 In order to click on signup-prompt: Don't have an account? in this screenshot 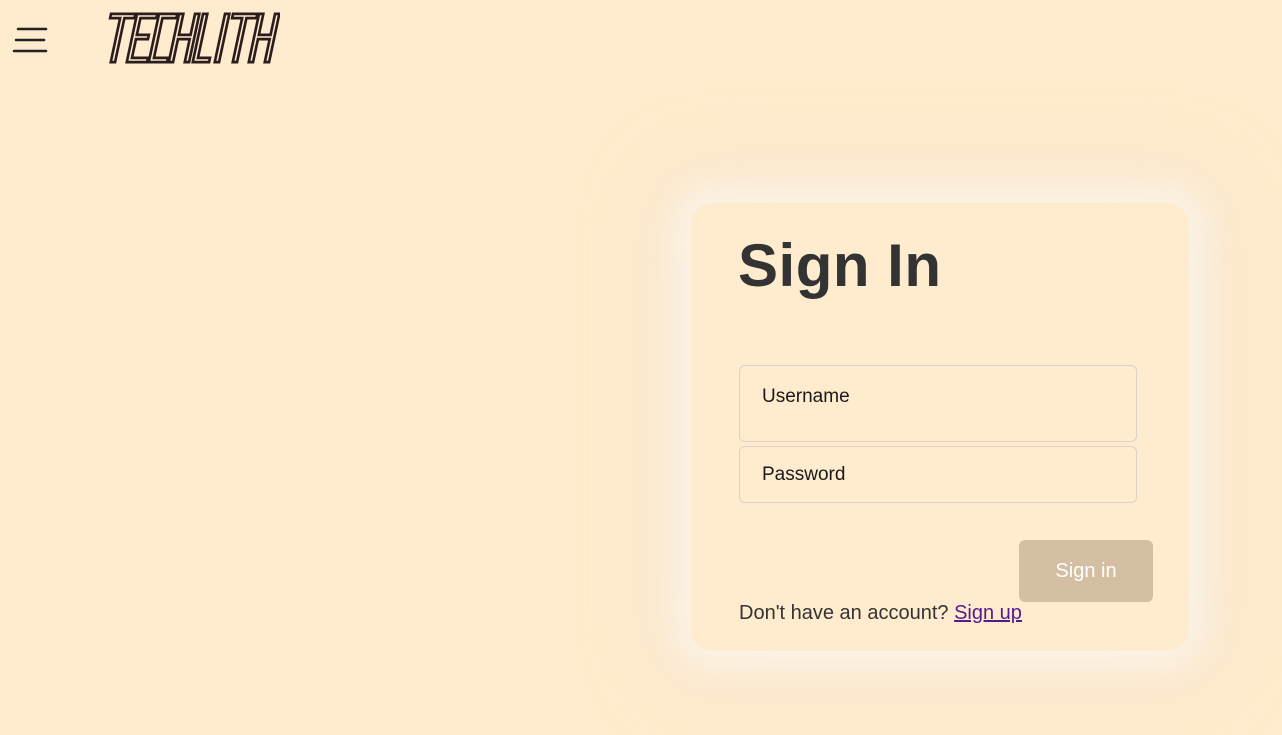, I will do `click(844, 613)`.